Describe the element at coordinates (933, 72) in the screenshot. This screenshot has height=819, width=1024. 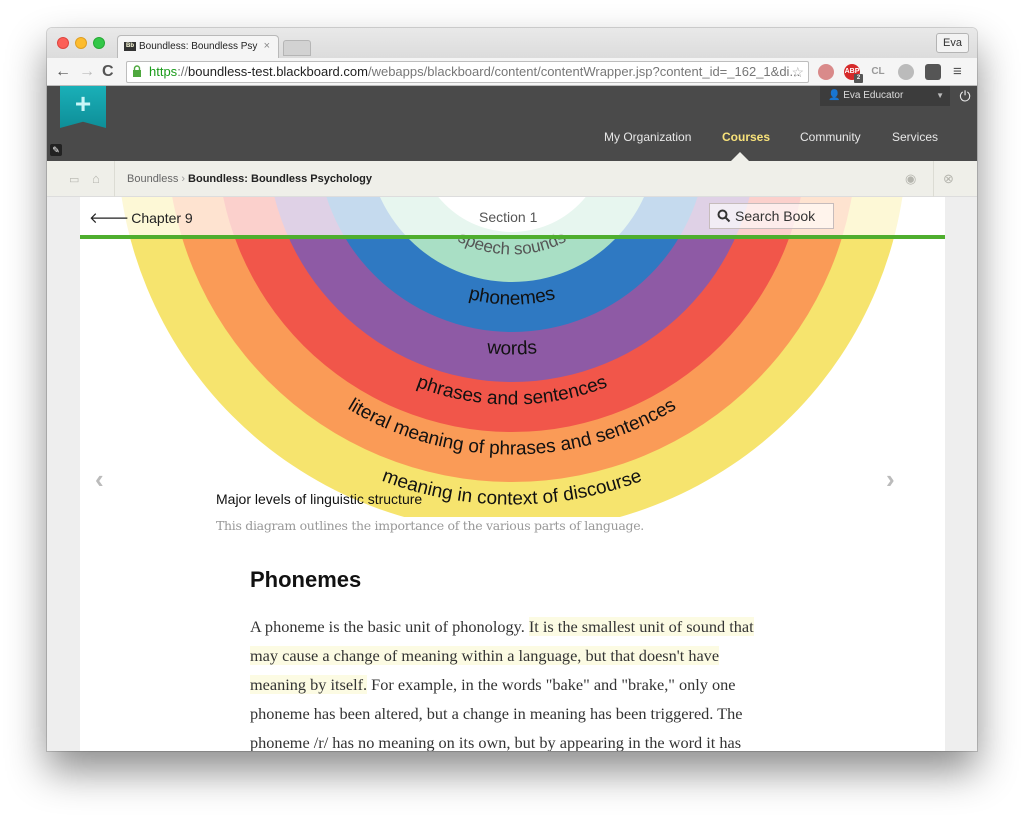
I see `evernote-icon` at that location.